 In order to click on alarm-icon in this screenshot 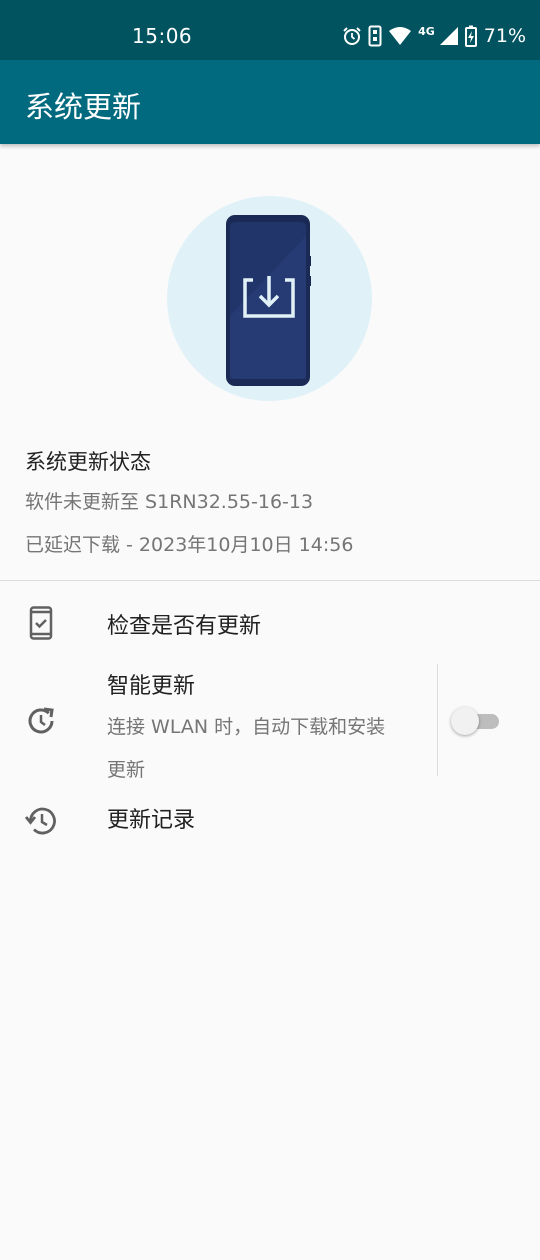, I will do `click(352, 36)`.